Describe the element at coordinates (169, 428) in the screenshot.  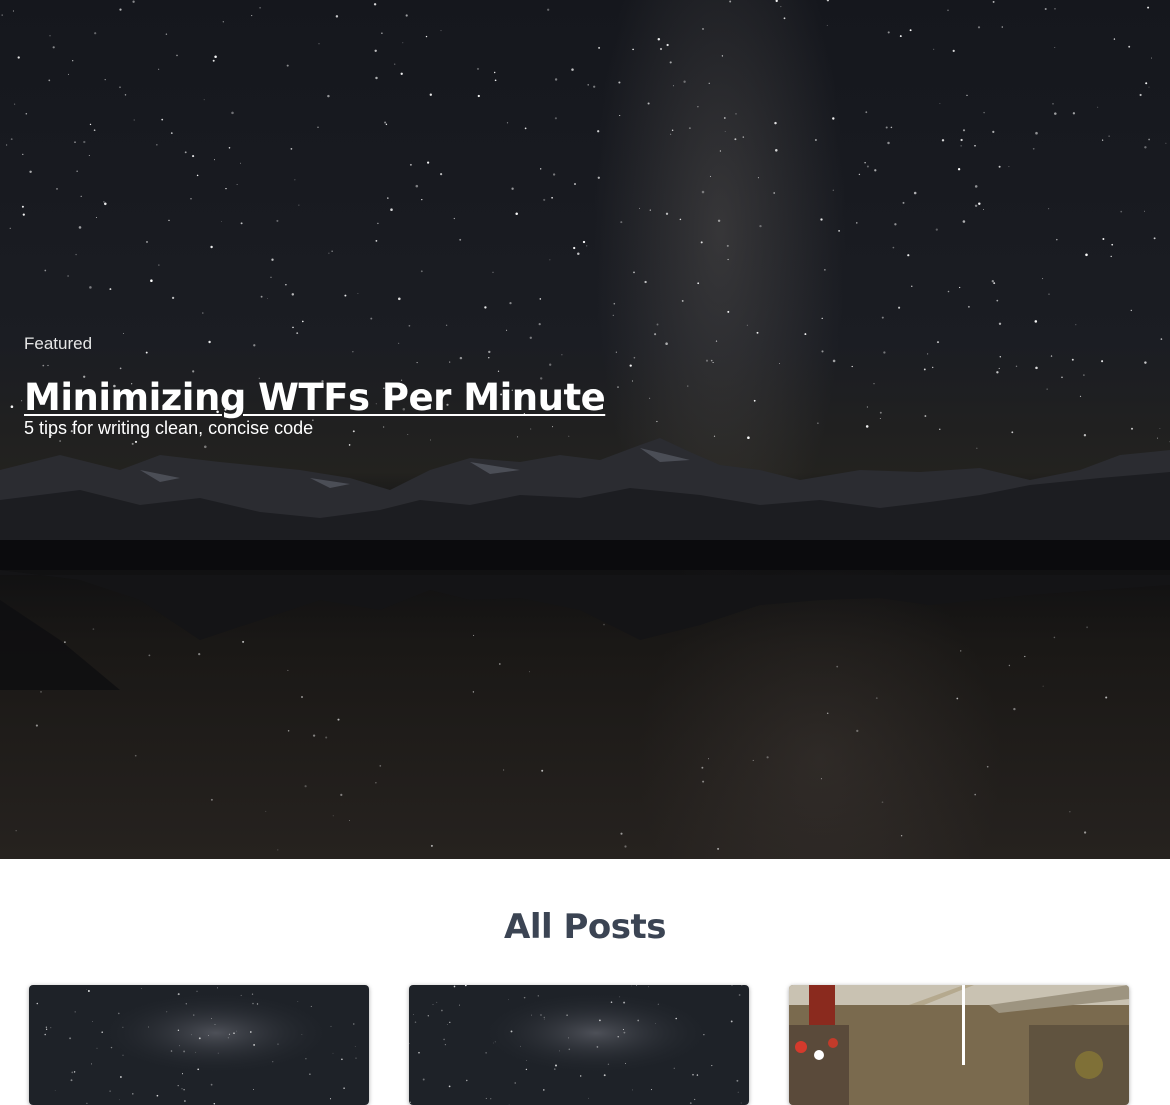
I see `featured-post-subtitle: 5 tips for writing clean, concise code` at that location.